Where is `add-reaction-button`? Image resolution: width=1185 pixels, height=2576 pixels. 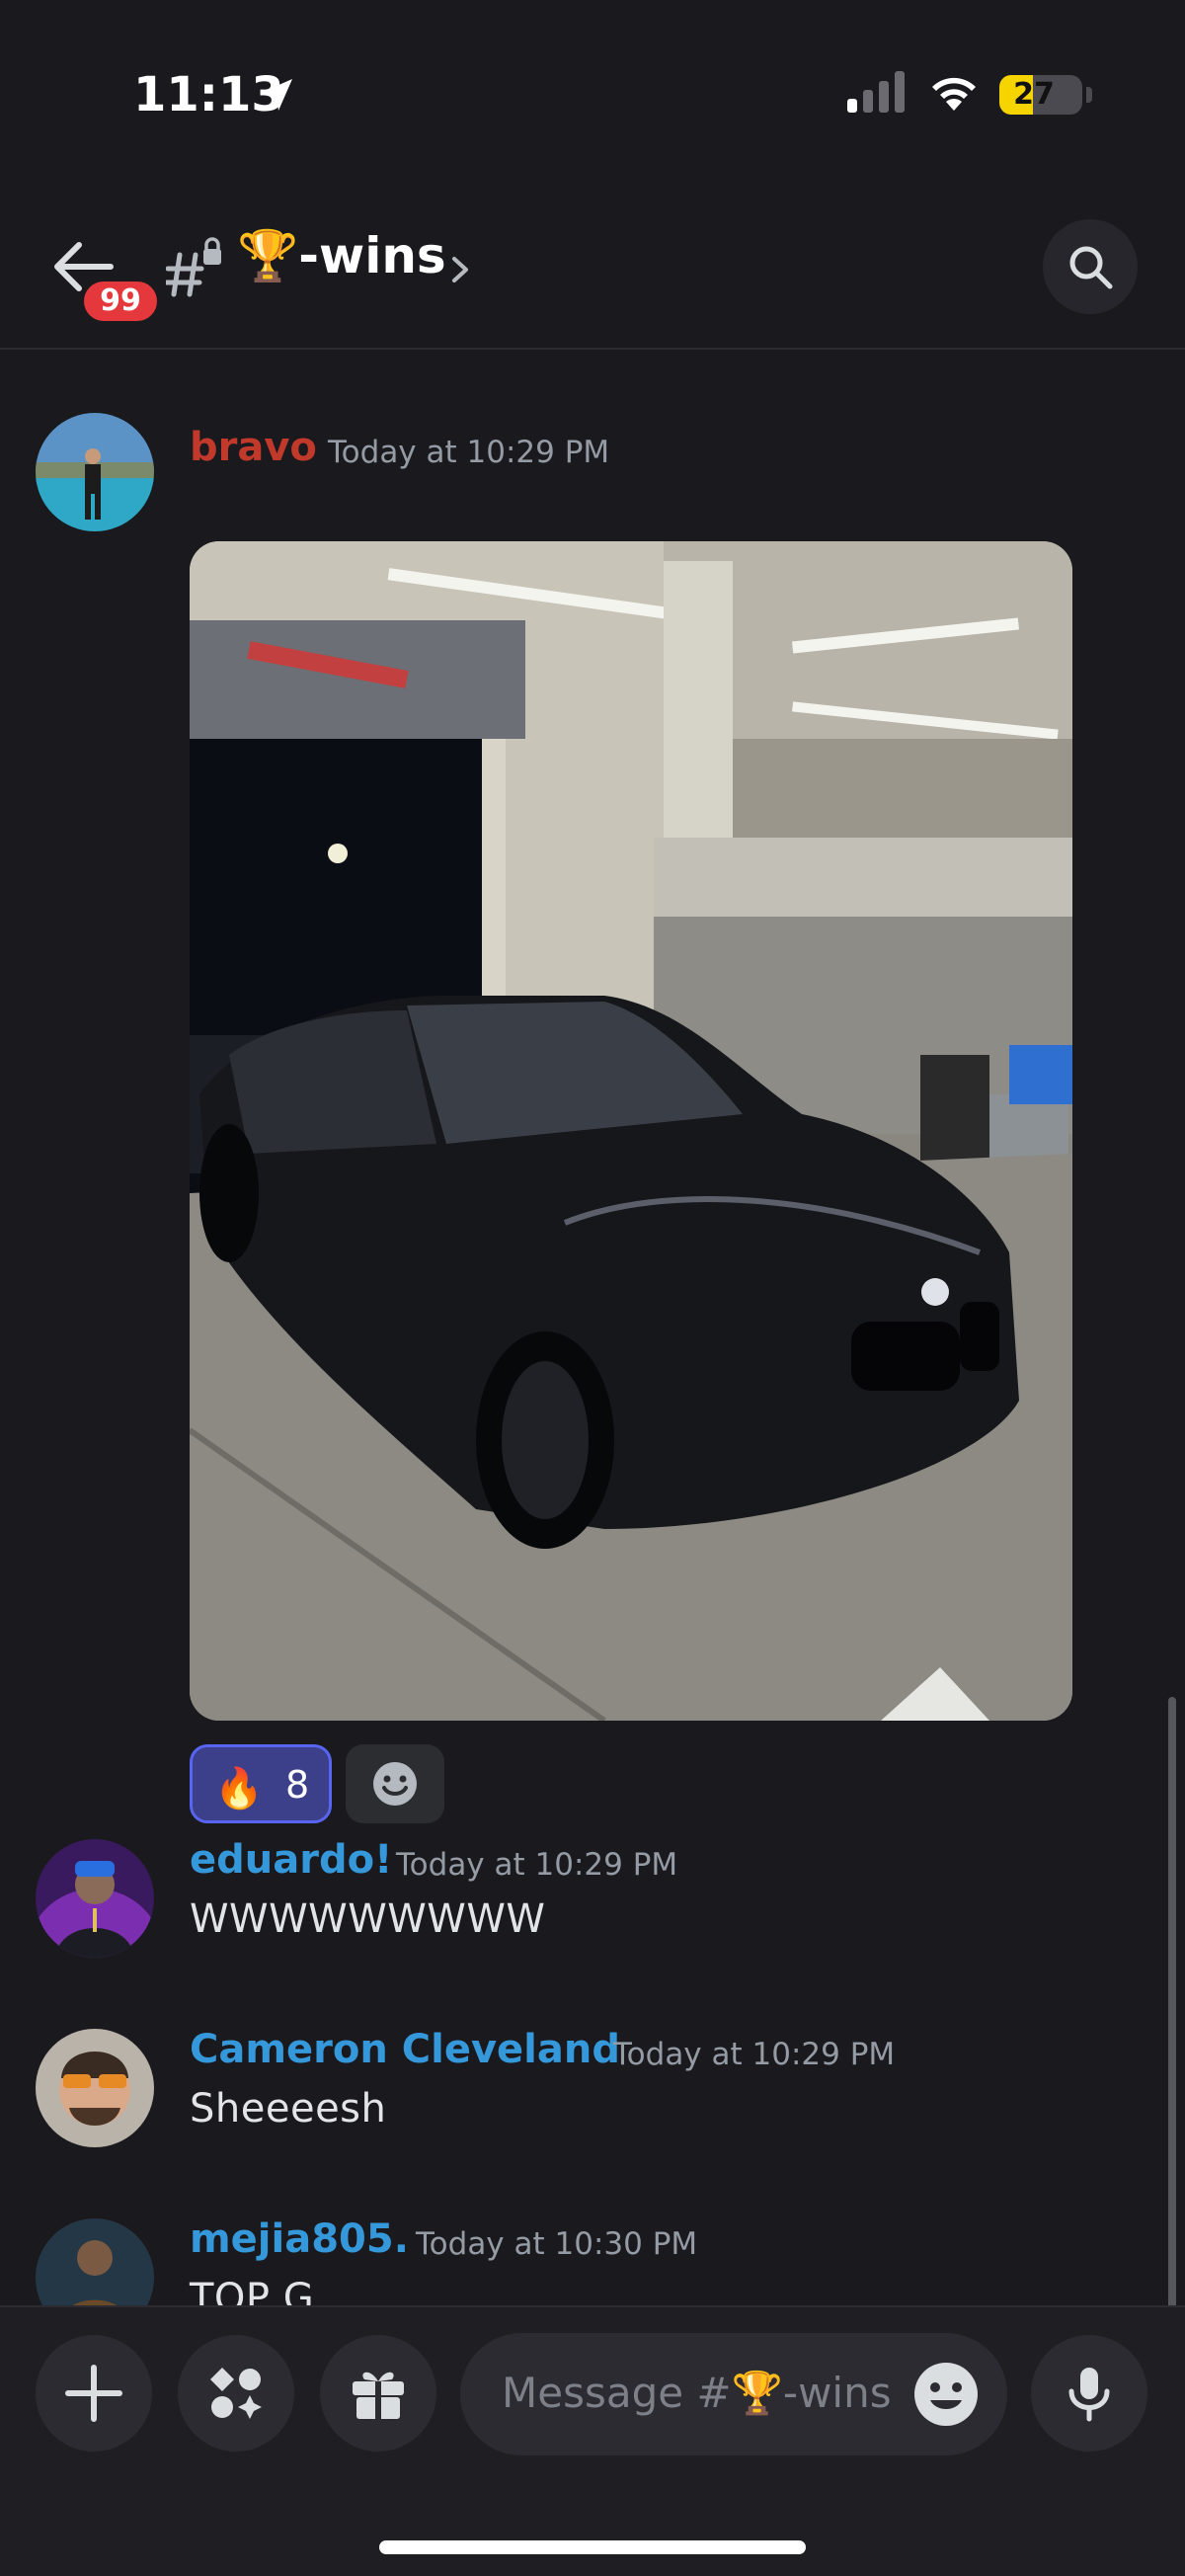 add-reaction-button is located at coordinates (395, 1783).